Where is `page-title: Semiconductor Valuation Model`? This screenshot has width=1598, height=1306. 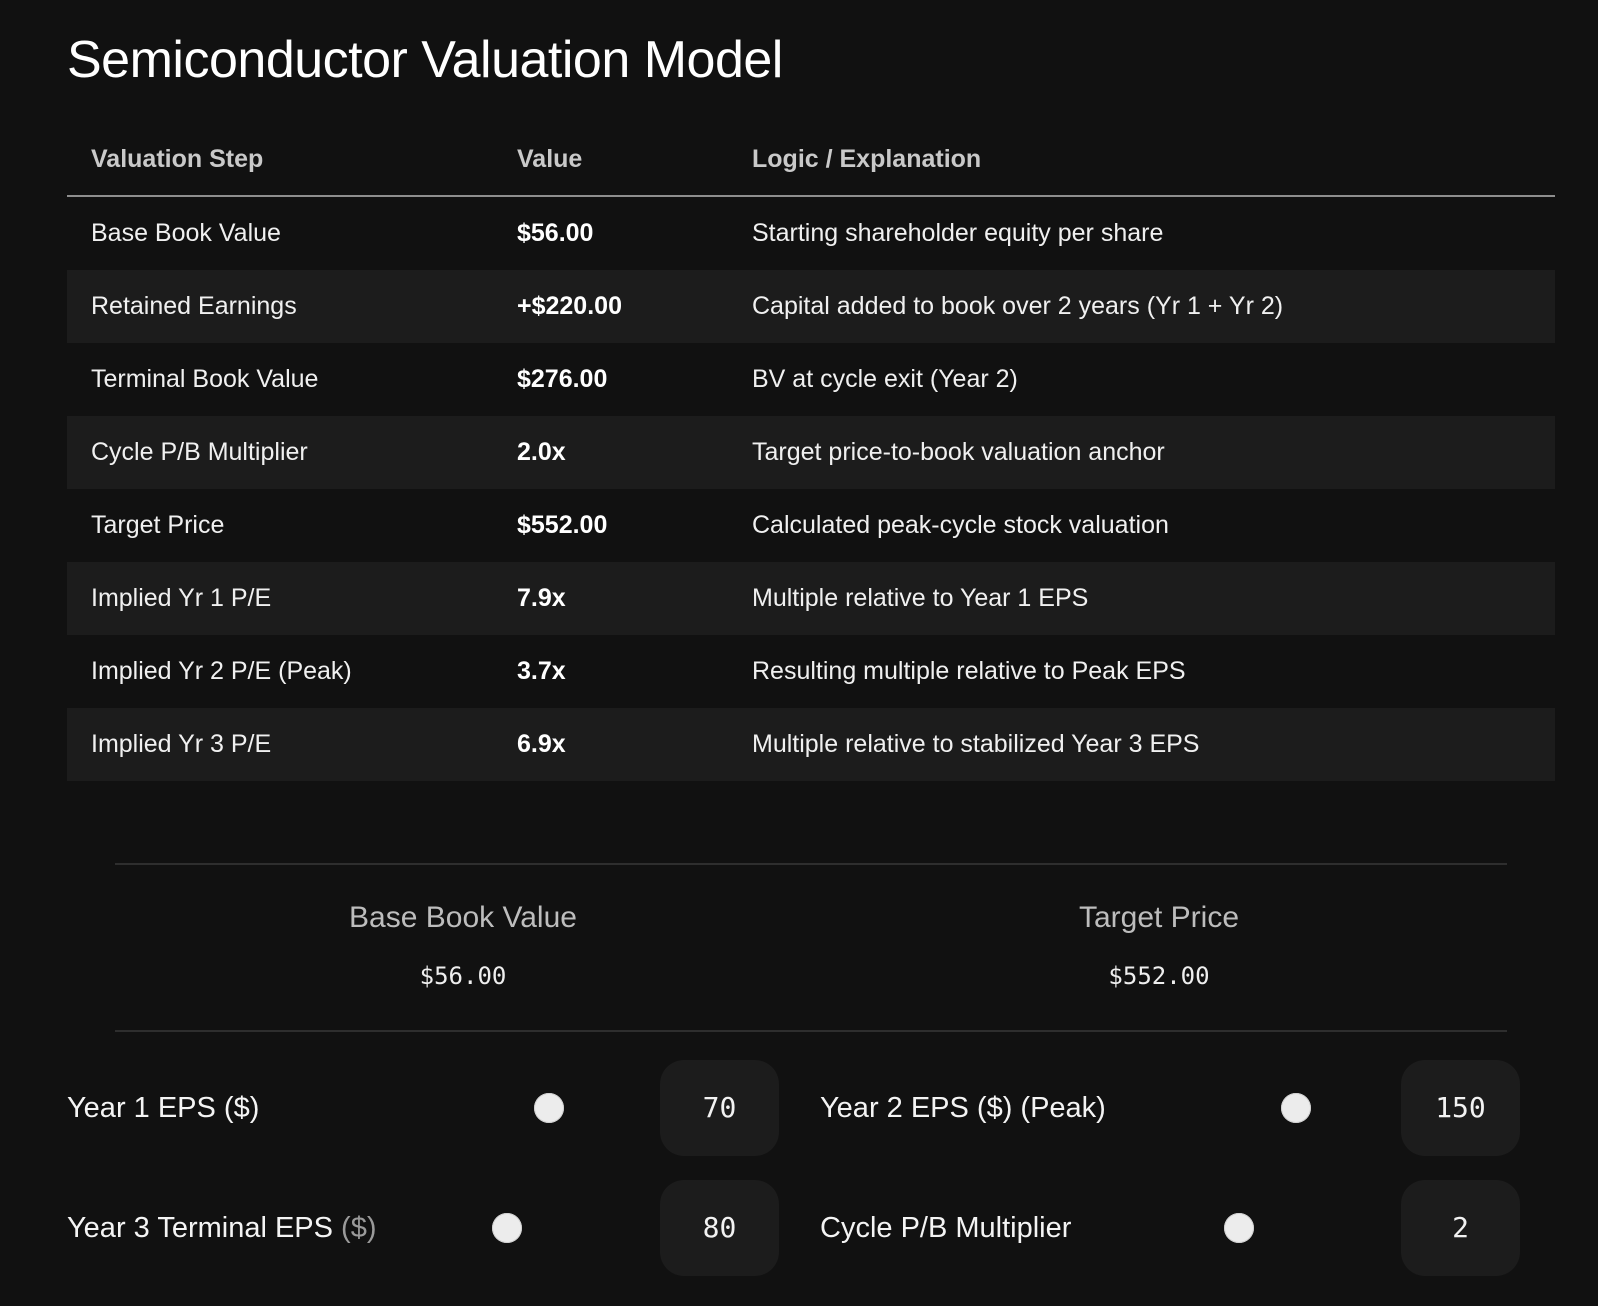 page-title: Semiconductor Valuation Model is located at coordinates (425, 60).